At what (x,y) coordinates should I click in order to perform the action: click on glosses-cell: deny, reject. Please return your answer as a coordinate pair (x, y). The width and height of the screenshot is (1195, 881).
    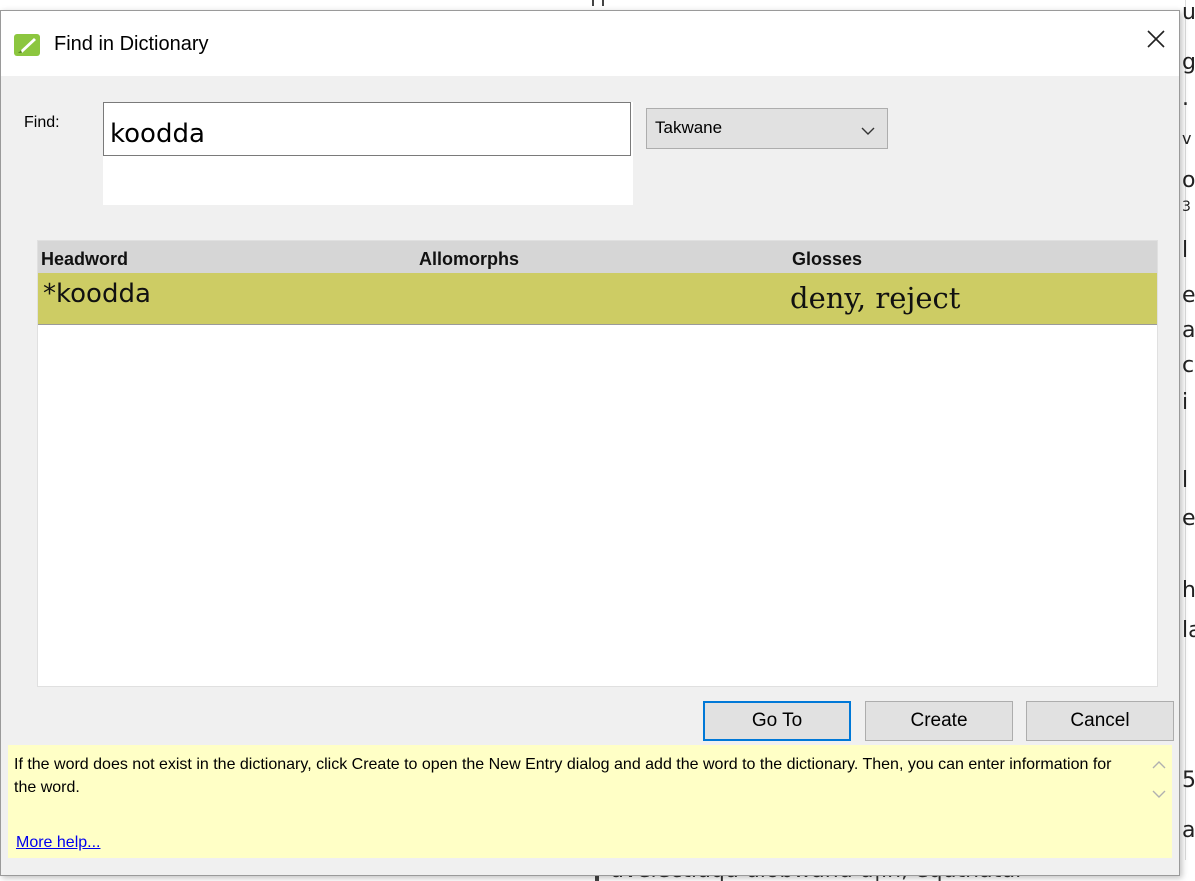
    Looking at the image, I should click on (875, 298).